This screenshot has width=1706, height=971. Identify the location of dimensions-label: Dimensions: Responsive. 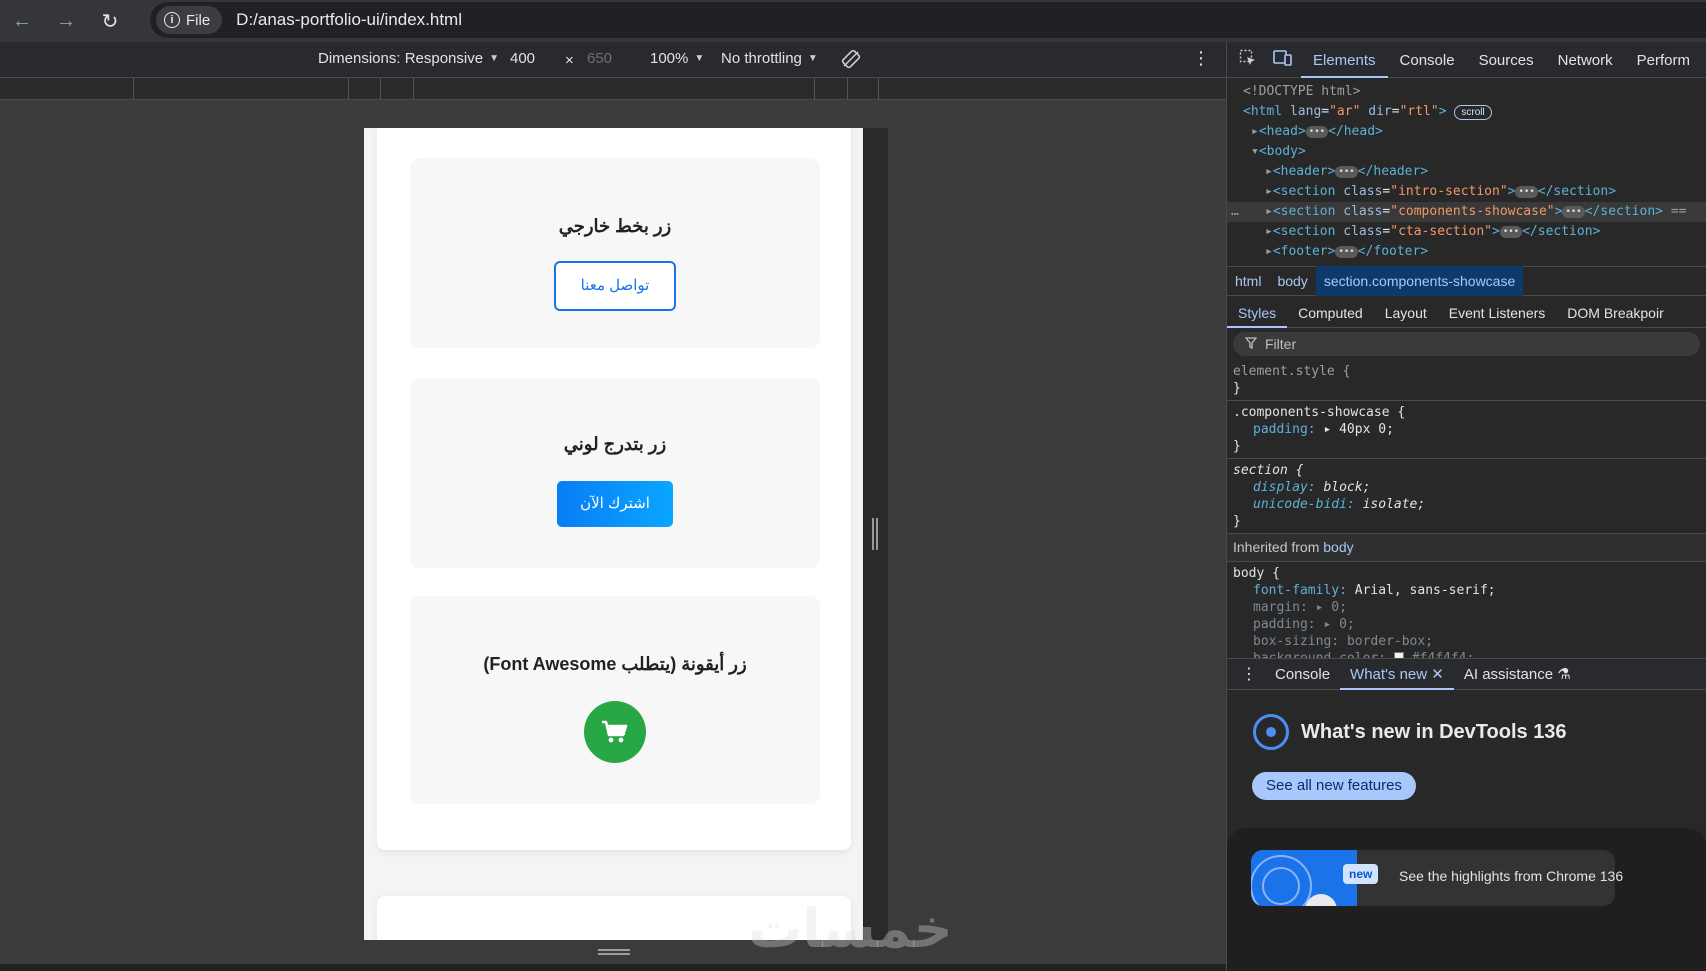
(401, 58).